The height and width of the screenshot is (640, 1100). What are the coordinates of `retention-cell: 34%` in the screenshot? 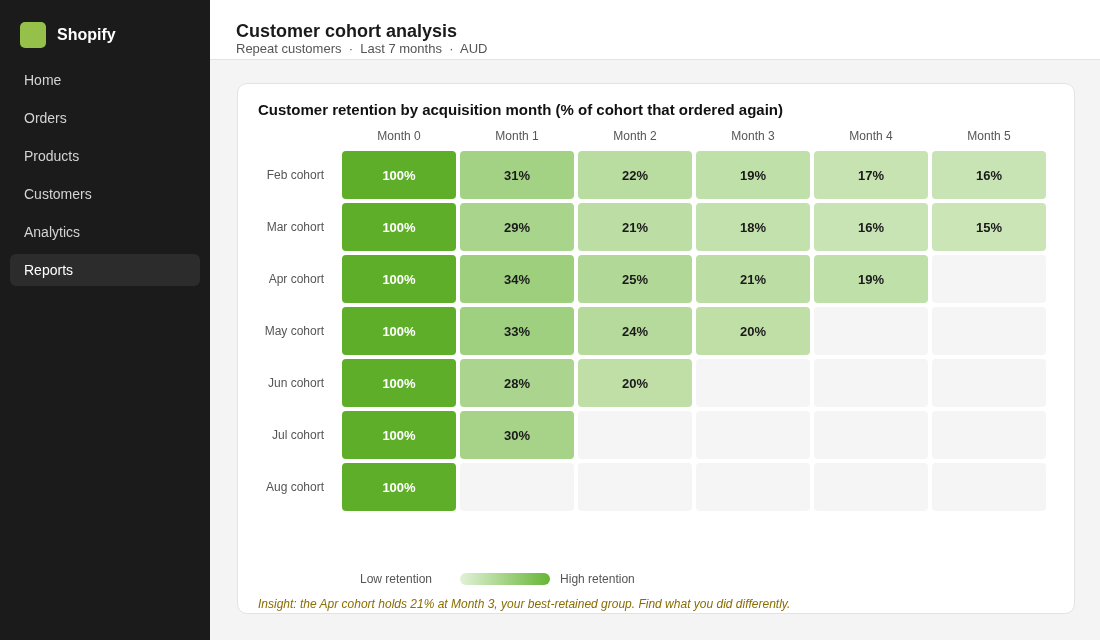 It's located at (517, 279).